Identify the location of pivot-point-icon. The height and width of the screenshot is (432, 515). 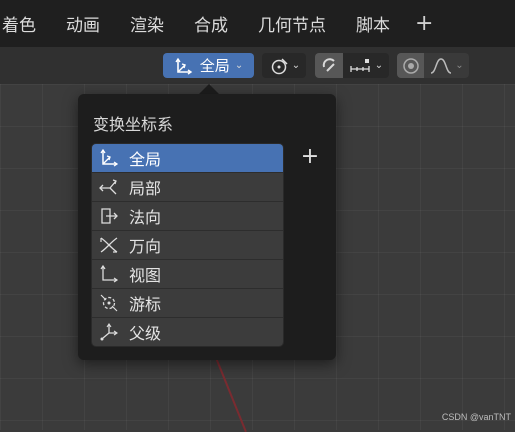
(279, 66).